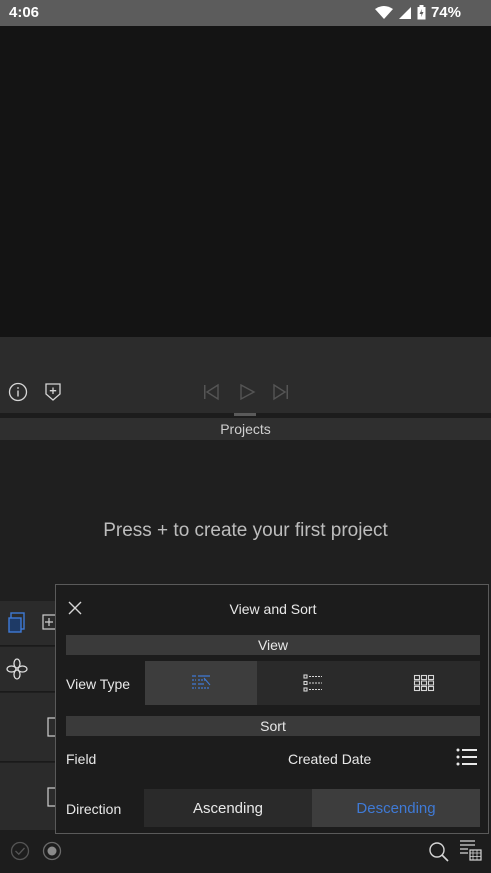  What do you see at coordinates (245, 414) in the screenshot?
I see `resize-handle` at bounding box center [245, 414].